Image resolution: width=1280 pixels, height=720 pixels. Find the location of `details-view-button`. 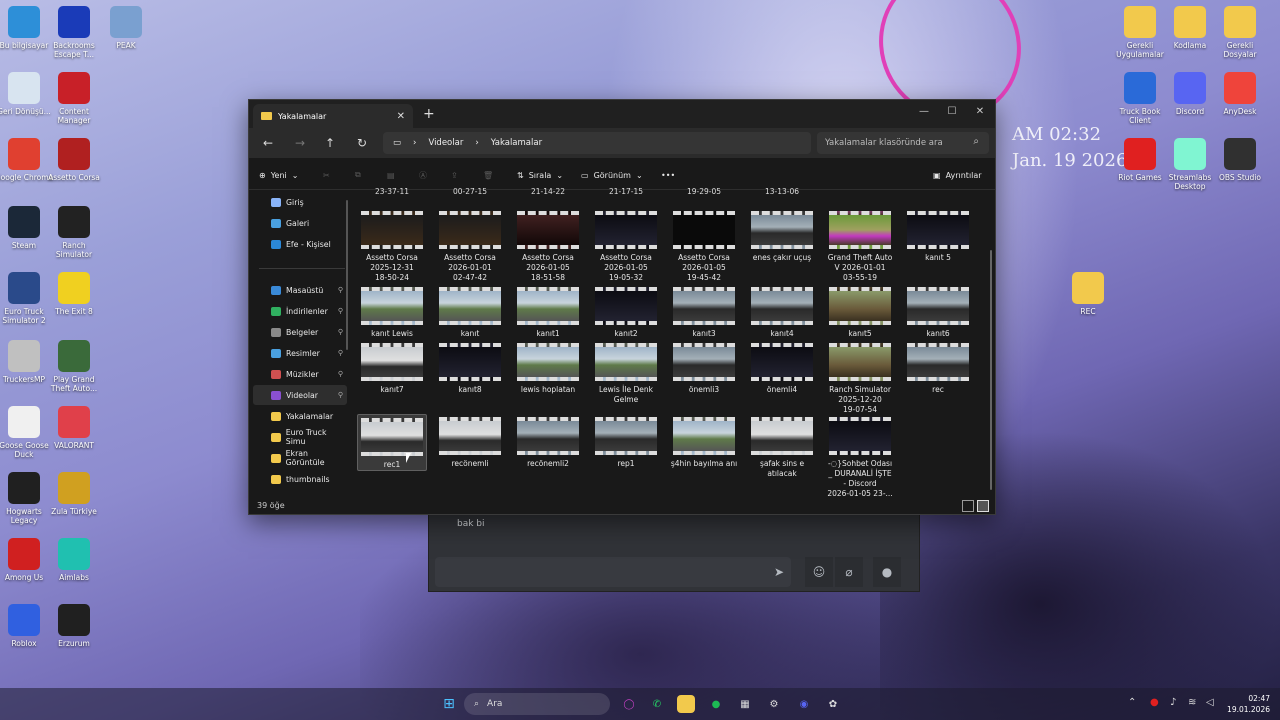

details-view-button is located at coordinates (968, 506).